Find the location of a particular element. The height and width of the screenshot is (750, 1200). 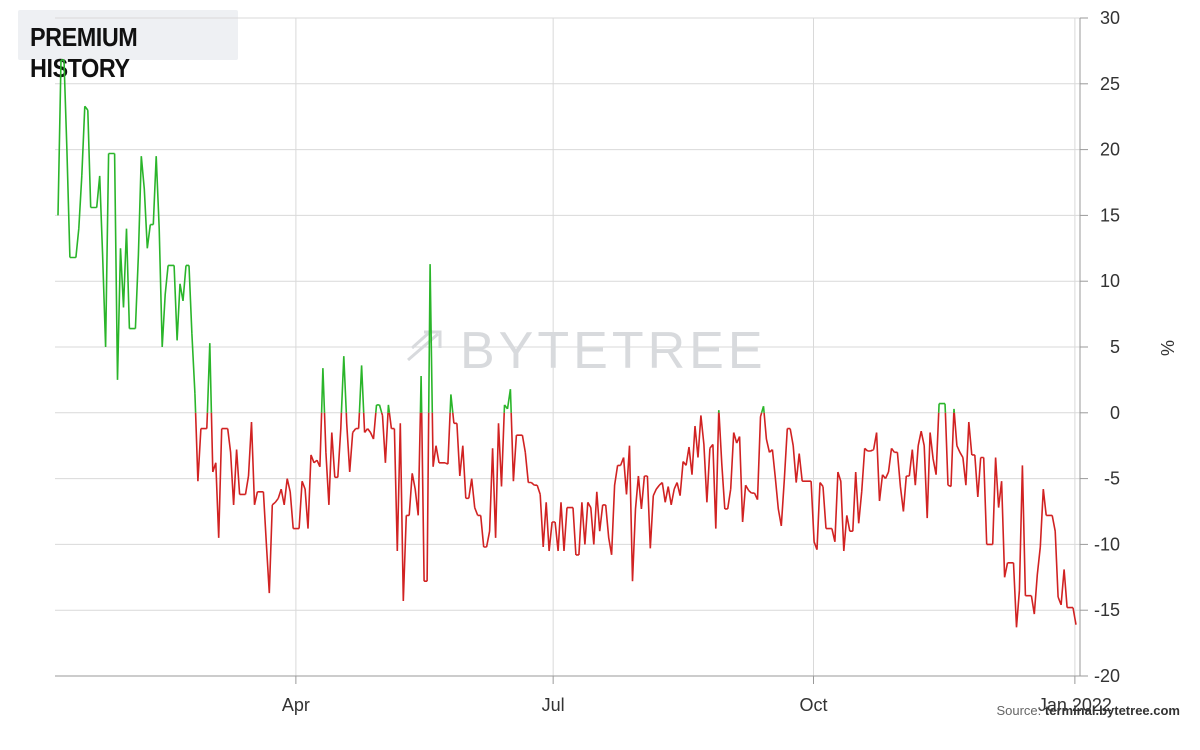

y-tick-label: 0 is located at coordinates (1115, 413).